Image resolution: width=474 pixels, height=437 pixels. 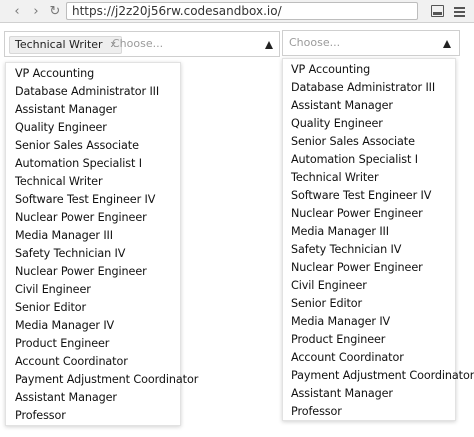 I want to click on selected-chip: Technical Writer x, so click(x=65, y=45).